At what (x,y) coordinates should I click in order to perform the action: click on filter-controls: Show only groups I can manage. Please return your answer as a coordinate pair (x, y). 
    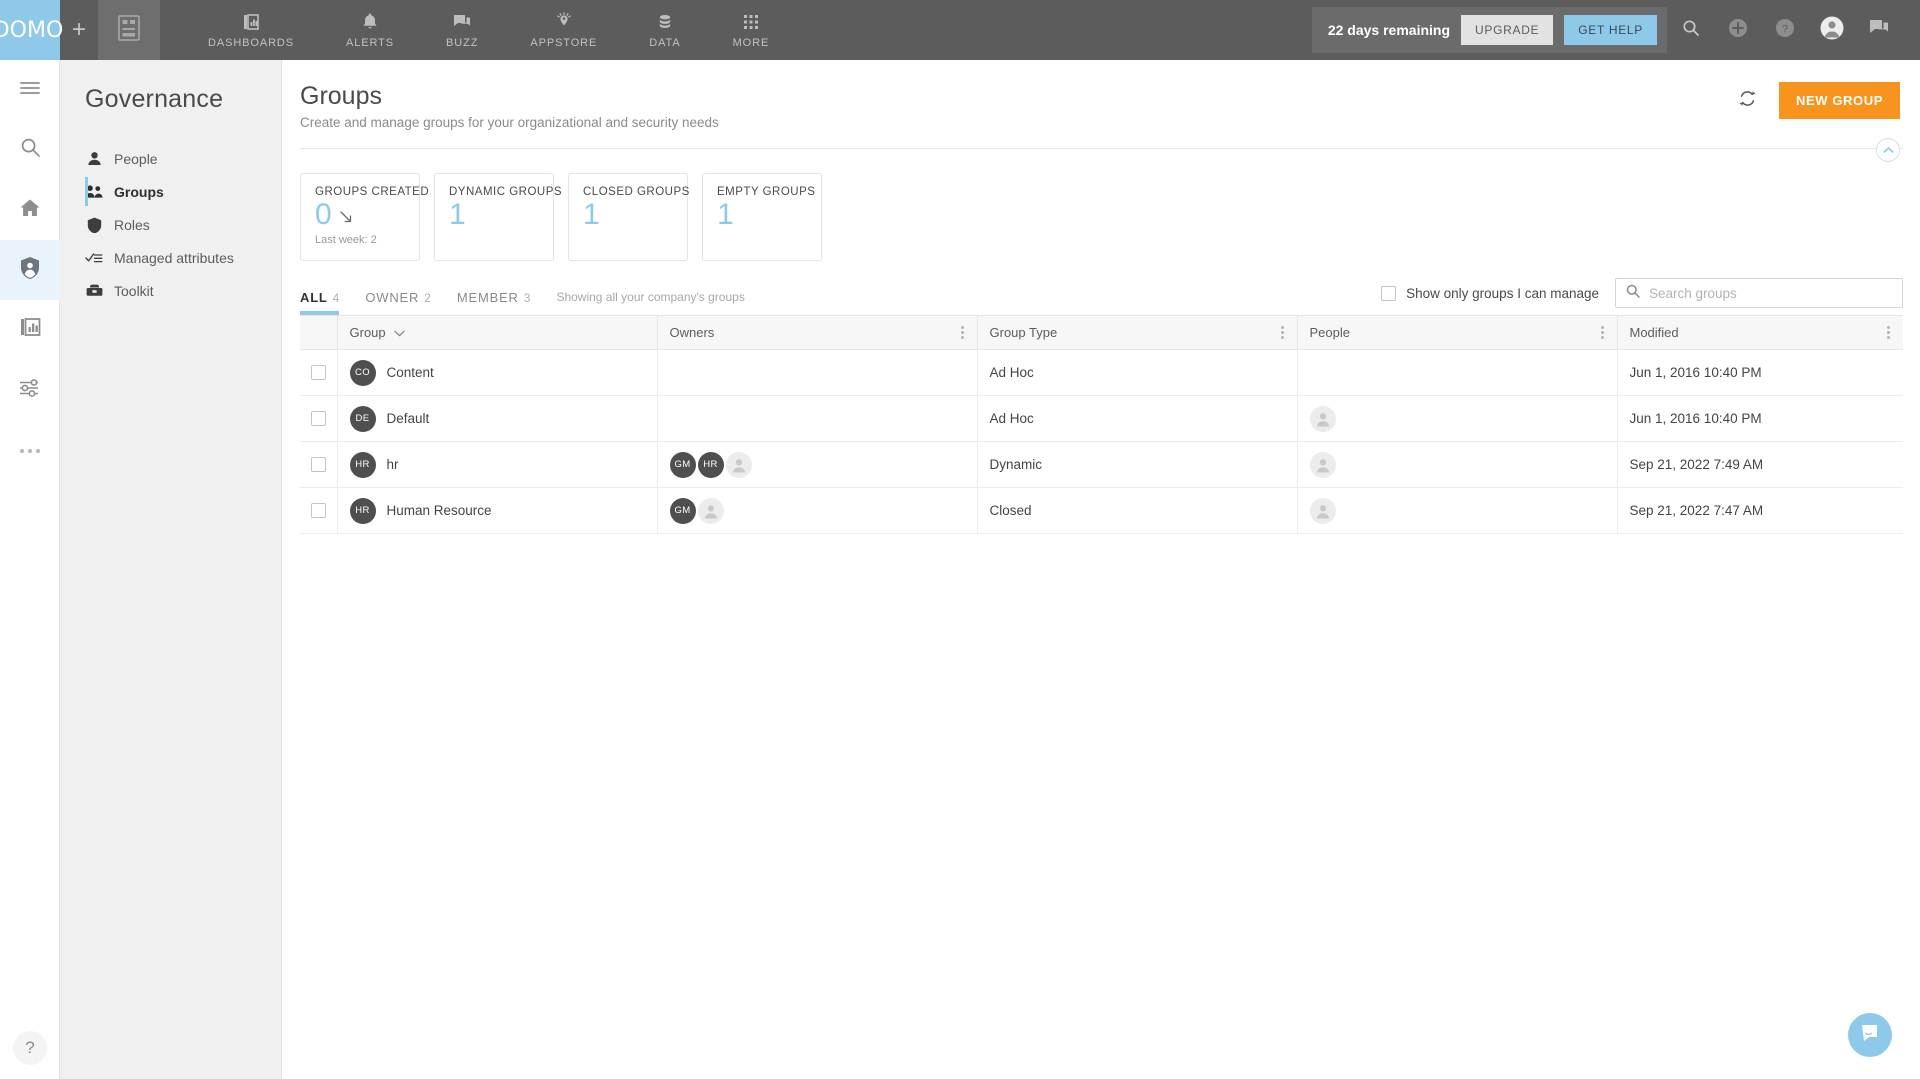
    Looking at the image, I should click on (1642, 296).